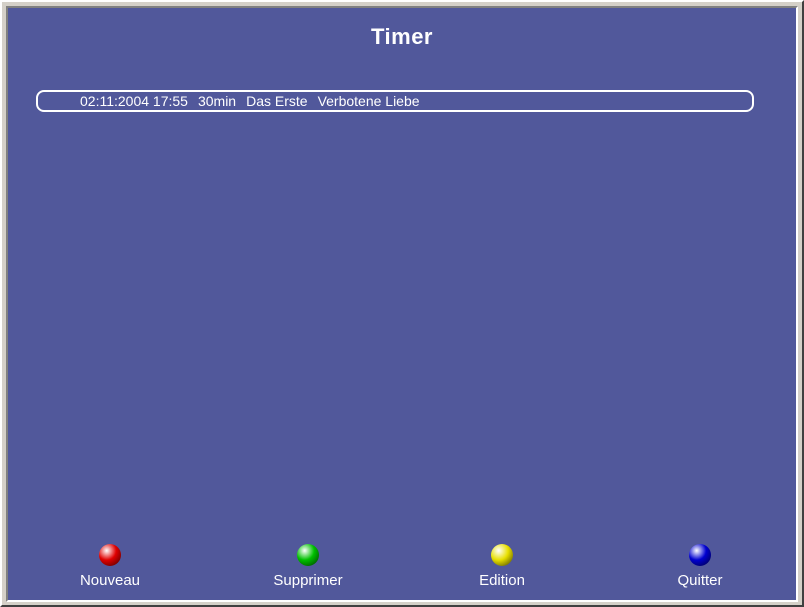 Image resolution: width=804 pixels, height=607 pixels. What do you see at coordinates (110, 555) in the screenshot?
I see `red-ball-icon` at bounding box center [110, 555].